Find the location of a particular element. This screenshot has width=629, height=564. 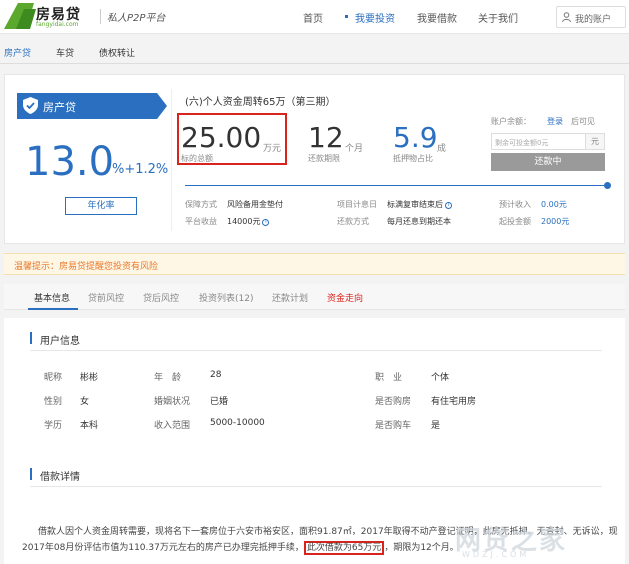

tab-fund-flow: 资金走向 is located at coordinates (345, 297).